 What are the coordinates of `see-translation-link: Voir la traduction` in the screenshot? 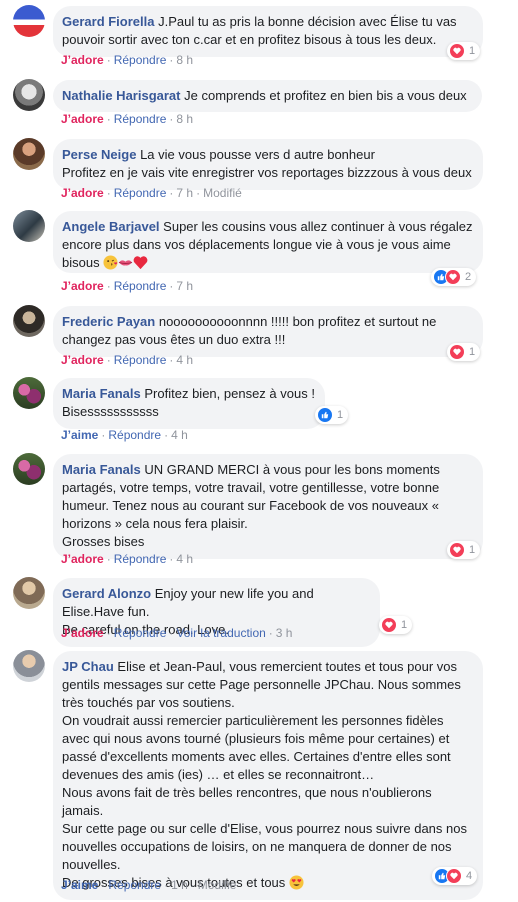 It's located at (220, 633).